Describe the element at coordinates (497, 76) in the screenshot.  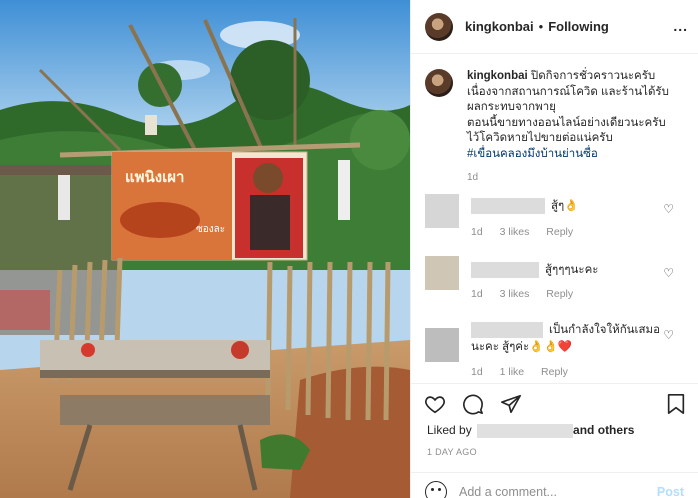
I see `caption-username: kingkonbai` at that location.